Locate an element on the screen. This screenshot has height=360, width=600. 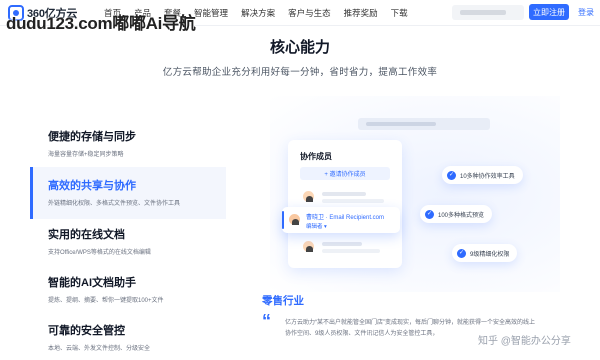
feature-title: 便捷的存储与同步 is located at coordinates (92, 137).